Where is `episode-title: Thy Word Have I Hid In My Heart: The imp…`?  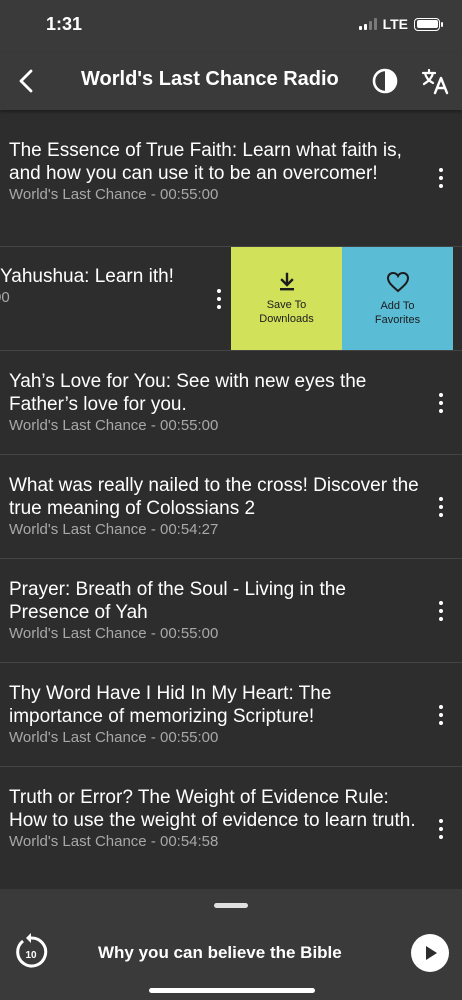
episode-title: Thy Word Have I Hid In My Heart: The imp… is located at coordinates (170, 705).